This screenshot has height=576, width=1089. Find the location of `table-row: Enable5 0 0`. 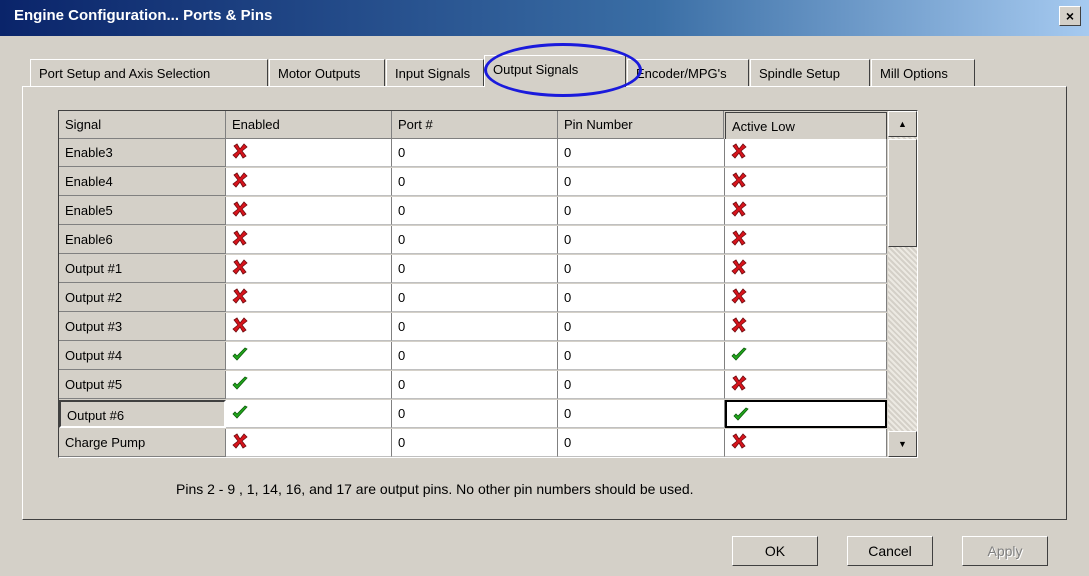

table-row: Enable5 0 0 is located at coordinates (473, 211).